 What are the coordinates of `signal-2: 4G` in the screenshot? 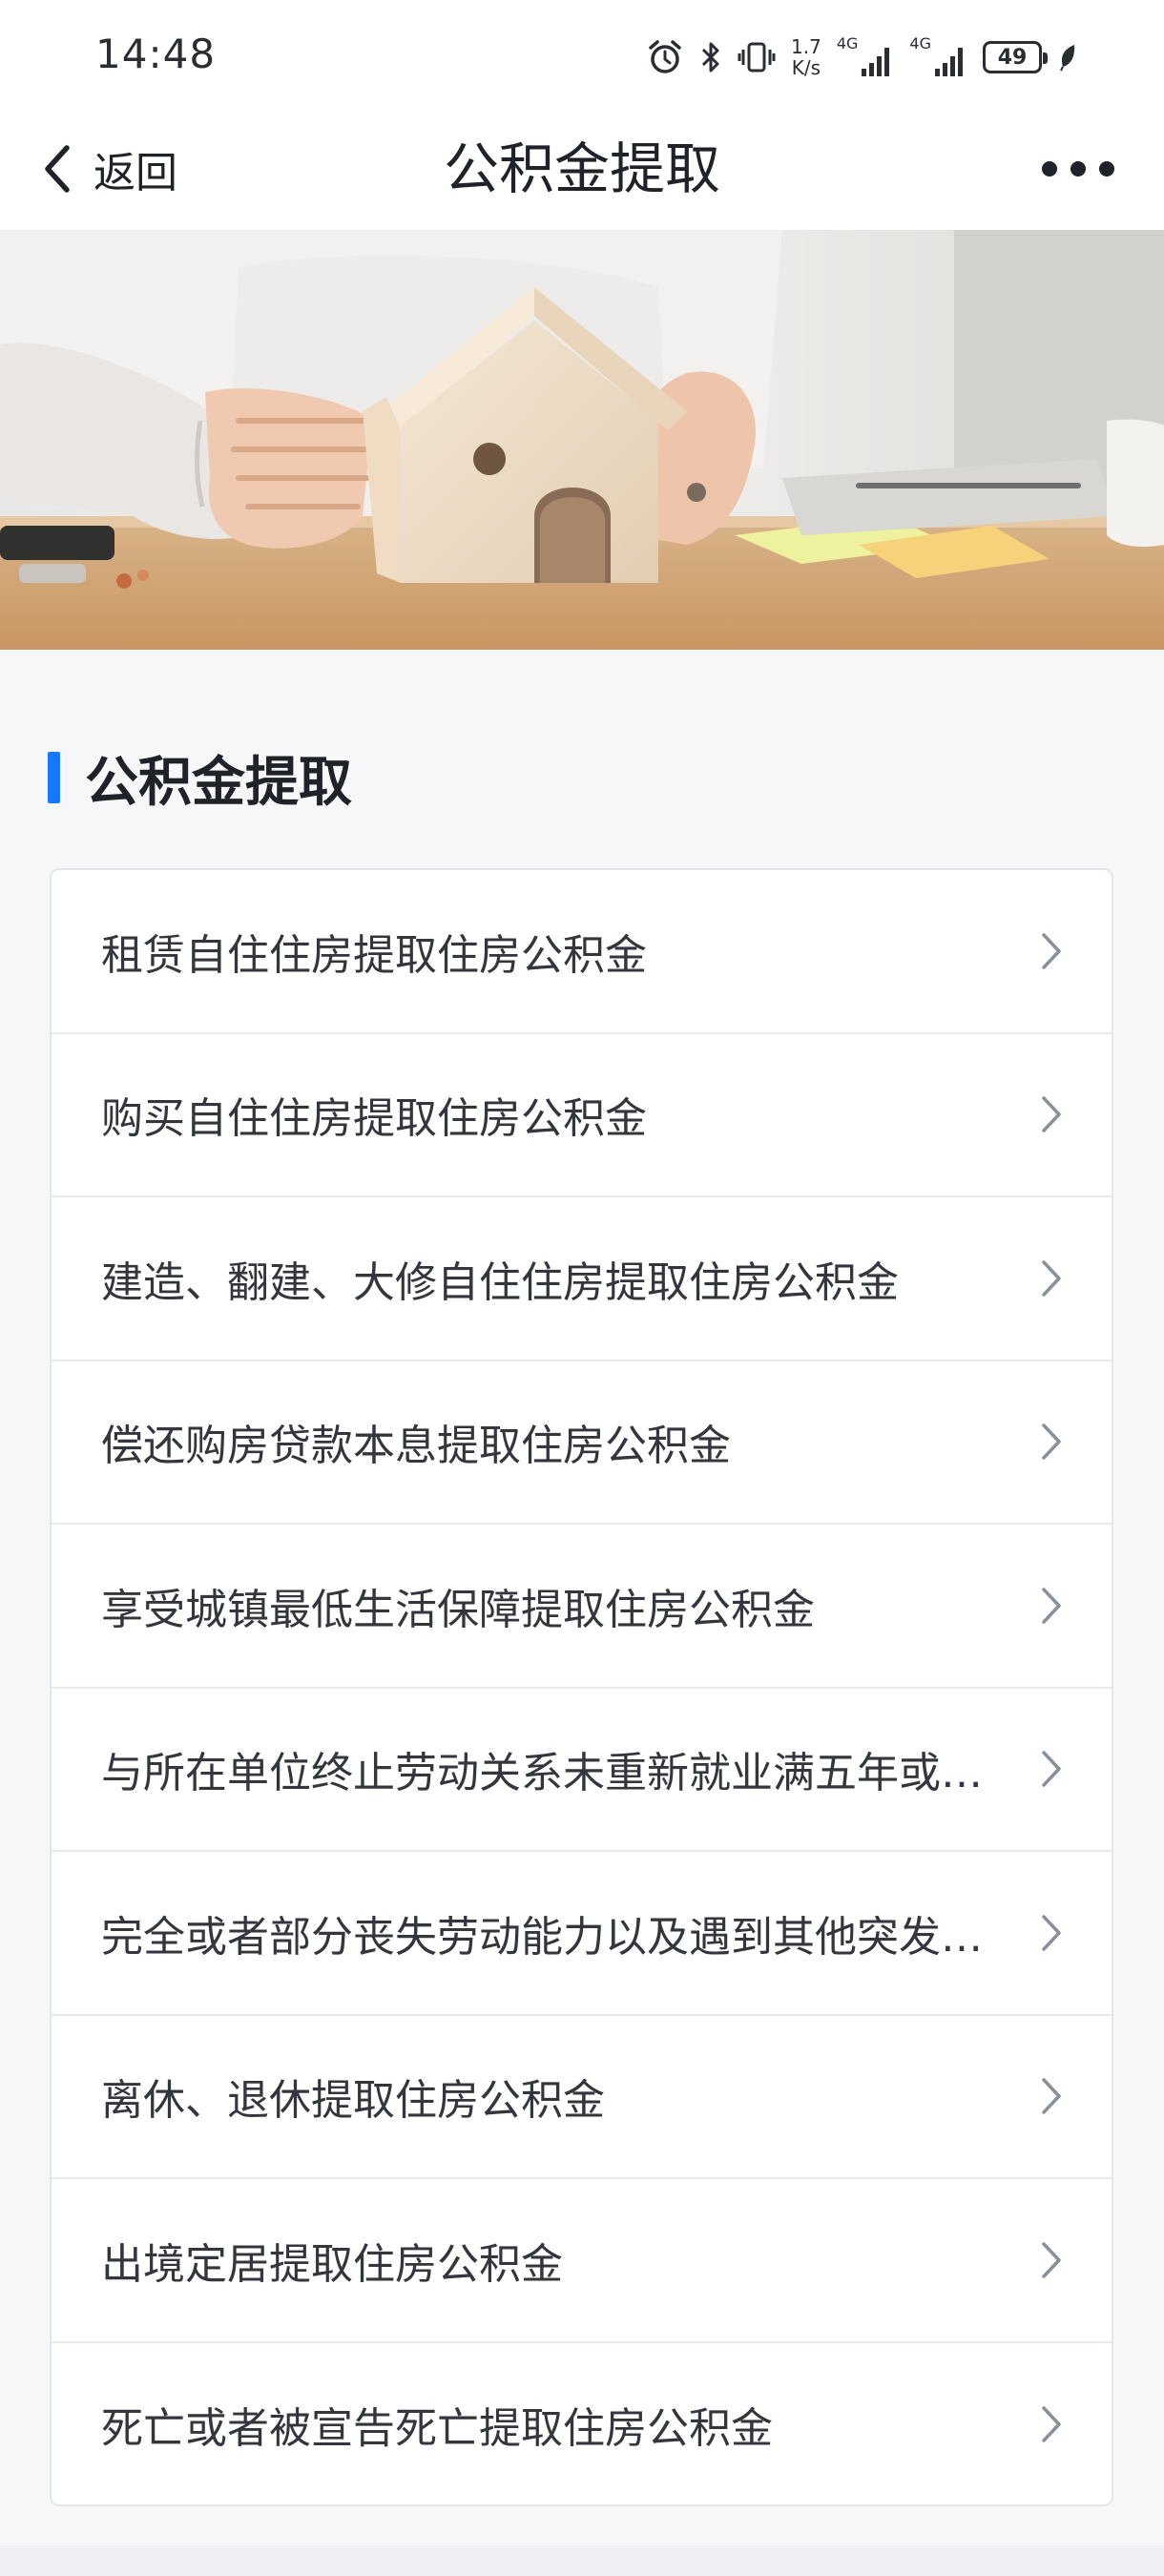 It's located at (938, 57).